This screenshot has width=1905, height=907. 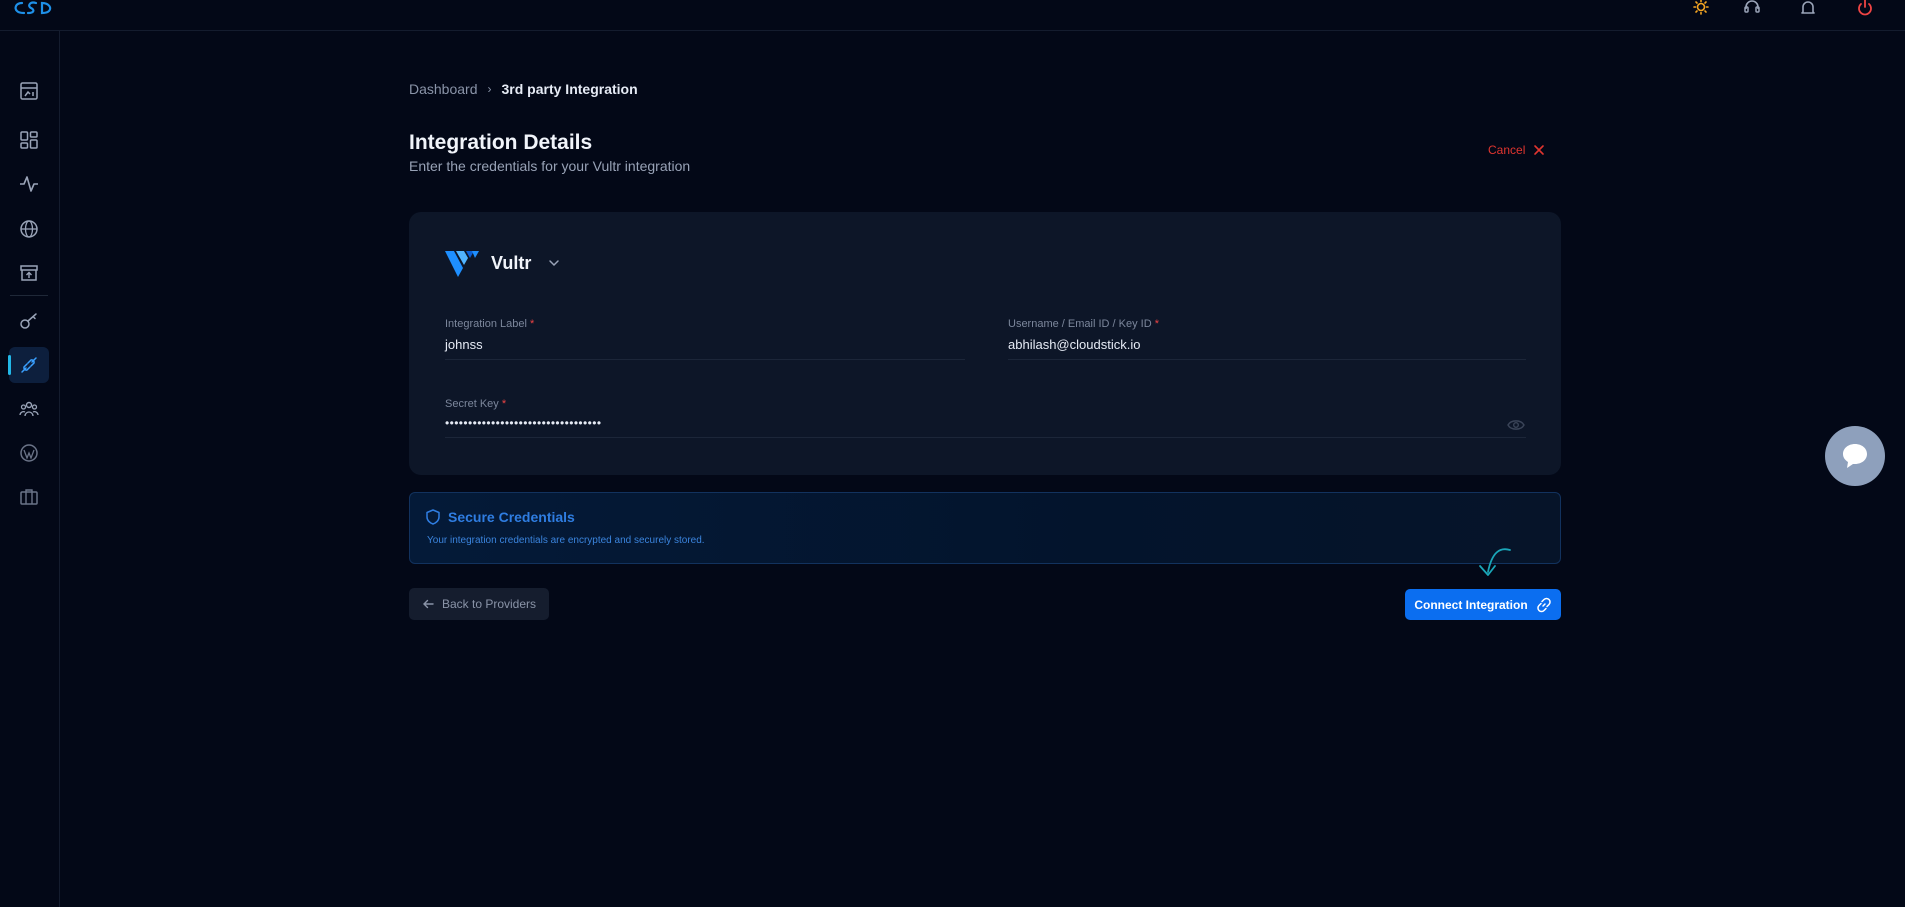 I want to click on close-icon, so click(x=1539, y=150).